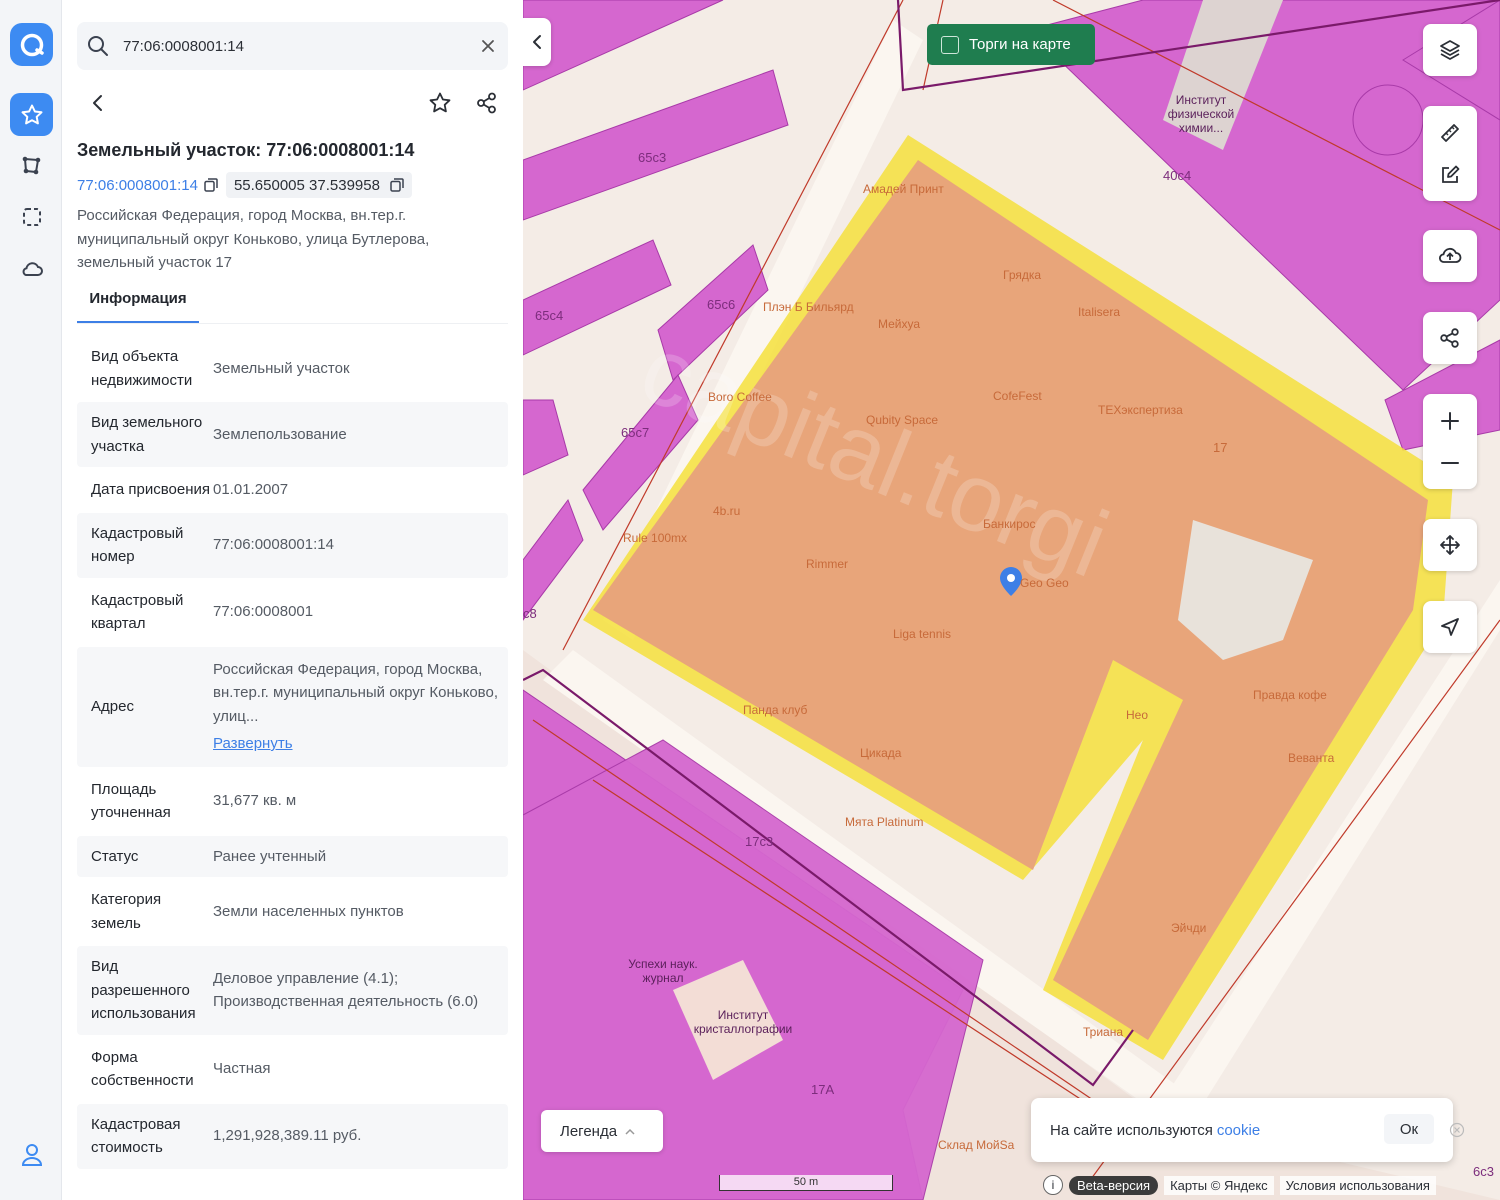  What do you see at coordinates (630, 1131) in the screenshot?
I see `chevron-up-icon` at bounding box center [630, 1131].